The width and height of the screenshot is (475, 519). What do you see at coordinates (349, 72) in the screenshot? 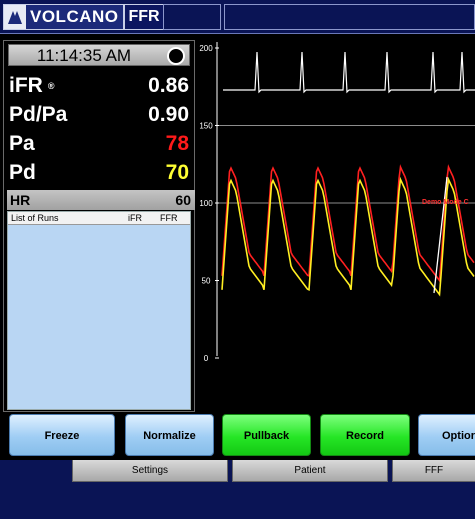
I see `ecg-trace` at bounding box center [349, 72].